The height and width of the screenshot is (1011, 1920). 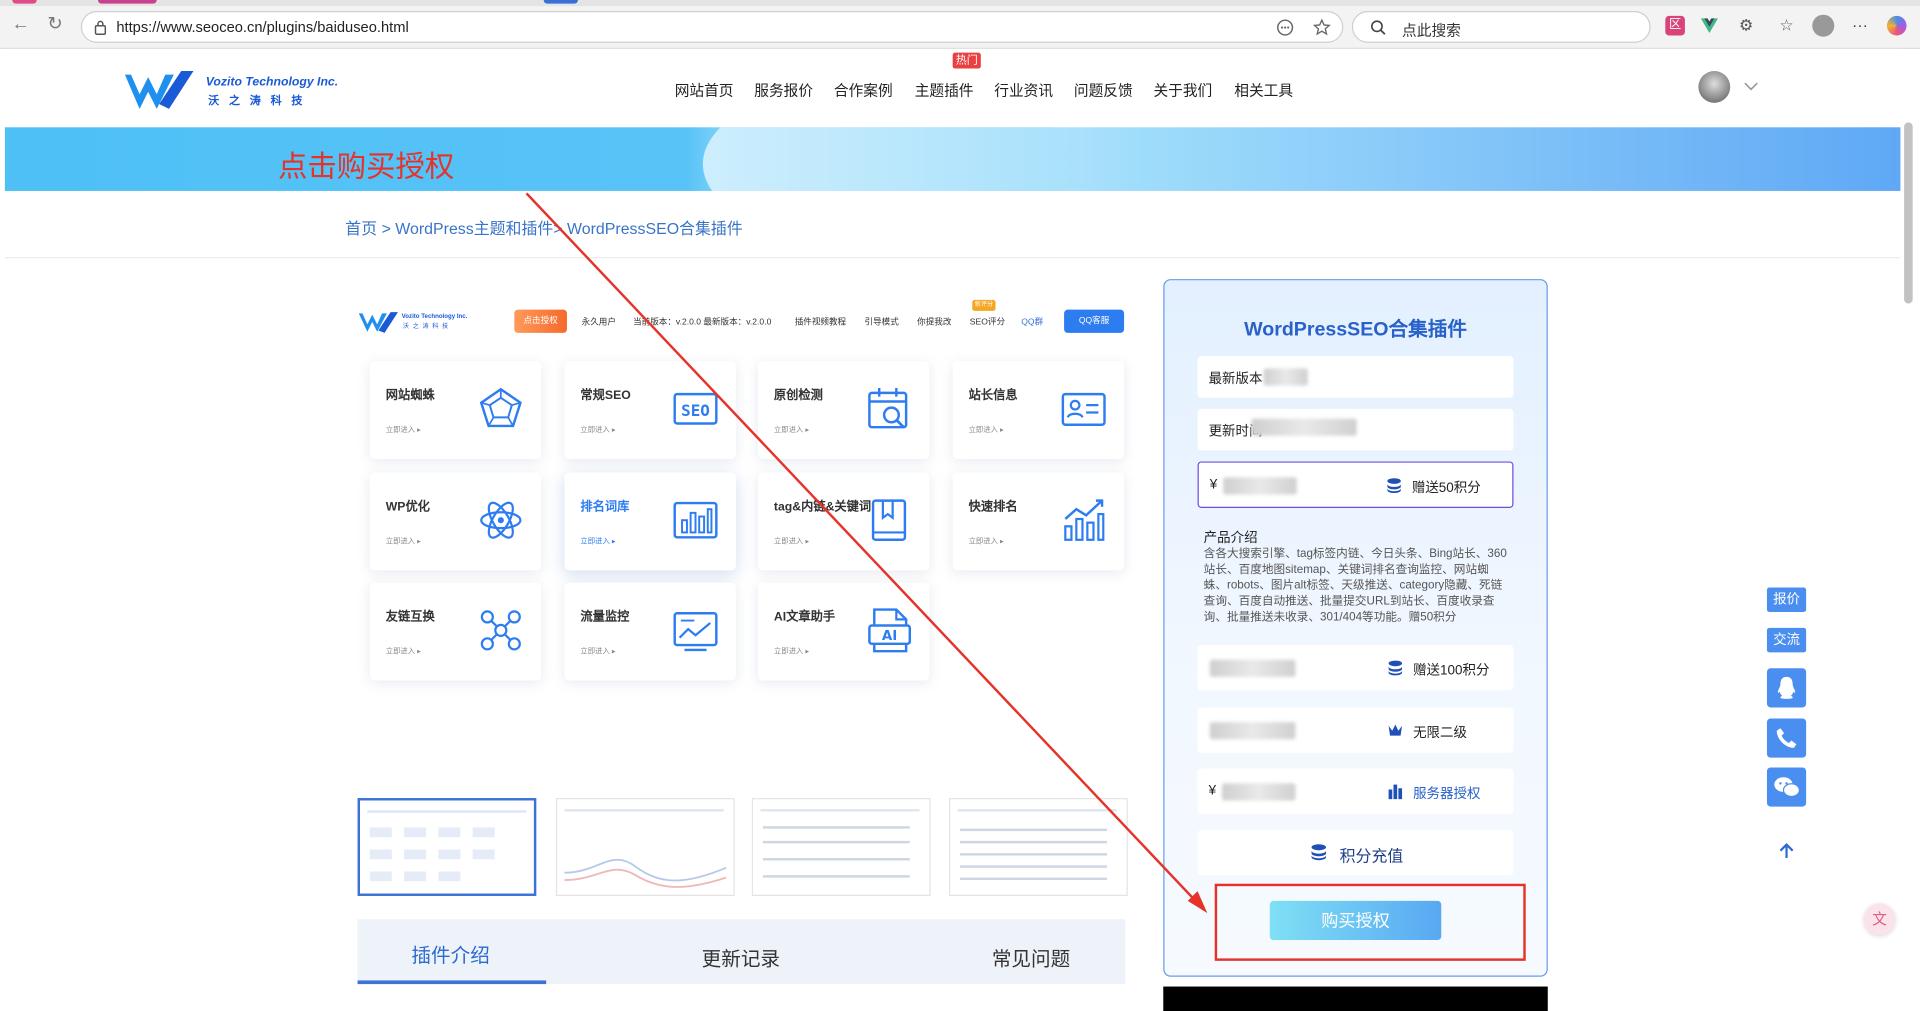 I want to click on copilot-icon, so click(x=1896, y=25).